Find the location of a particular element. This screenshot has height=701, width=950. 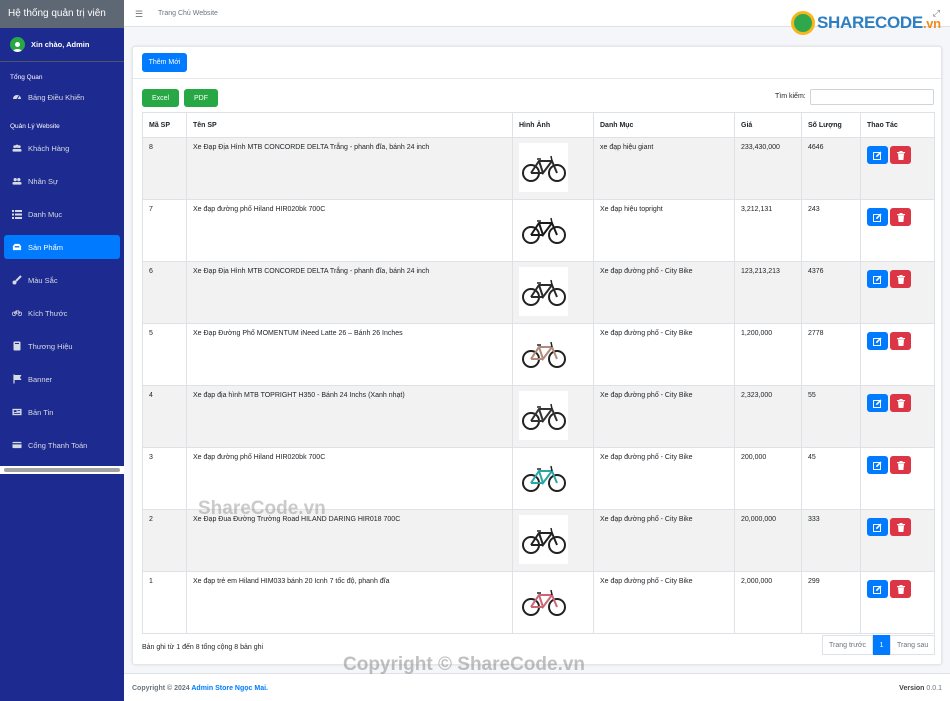

nav-item-customers: Khách Hàng is located at coordinates (62, 148).